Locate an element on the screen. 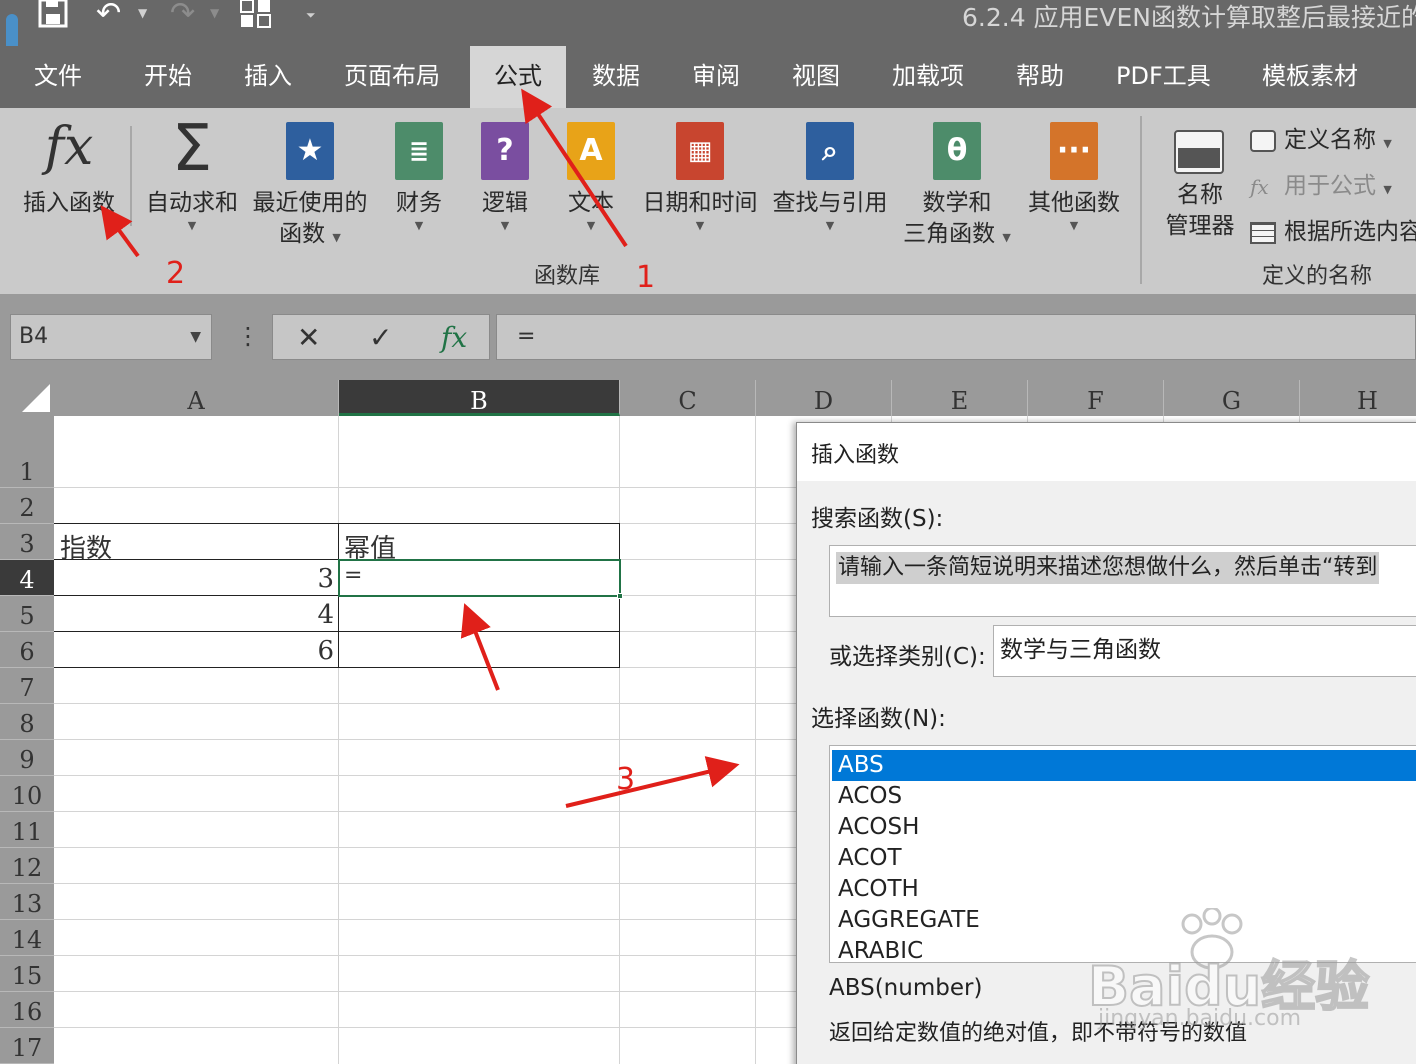  customize-quick-access-icon: ⏷ is located at coordinates (311, 15).